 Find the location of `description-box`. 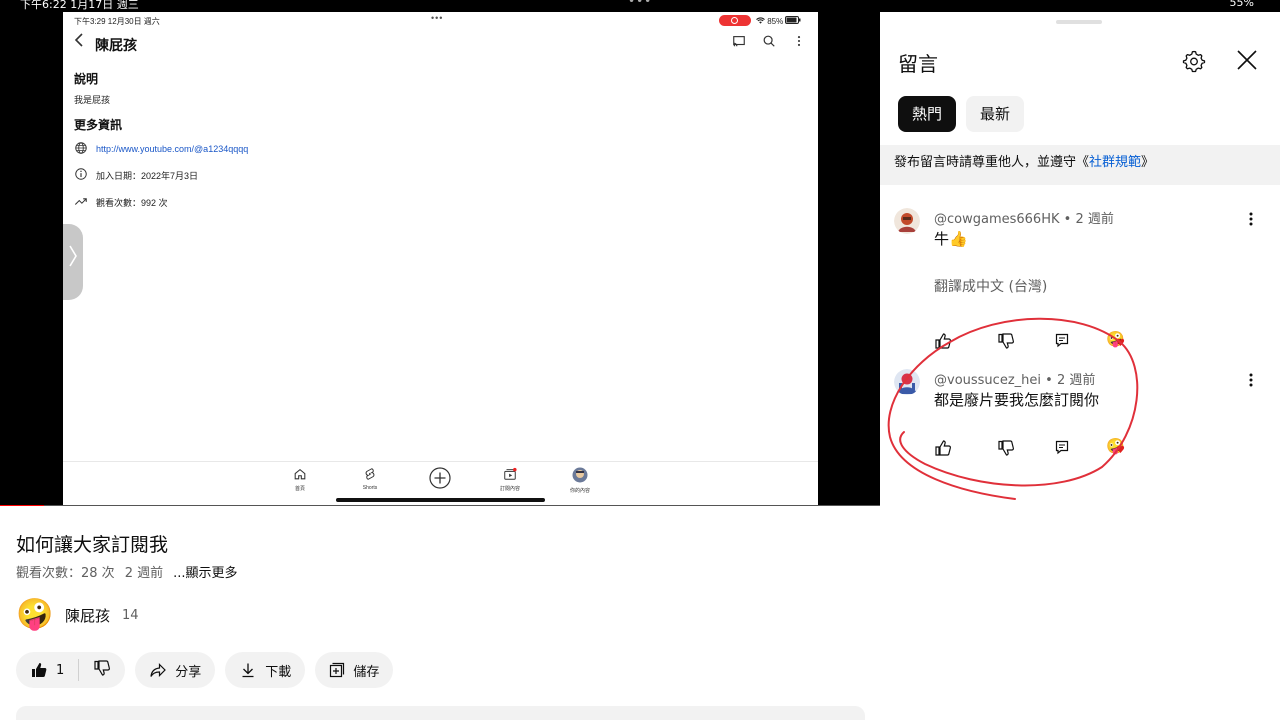

description-box is located at coordinates (440, 713).